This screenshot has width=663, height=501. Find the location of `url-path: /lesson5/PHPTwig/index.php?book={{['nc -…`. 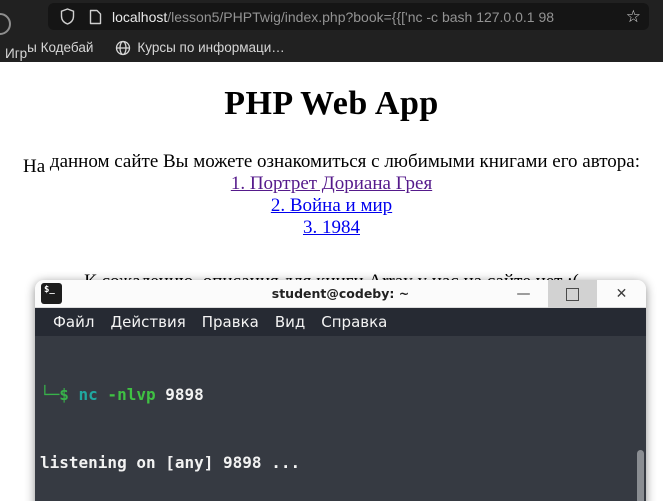

url-path: /lesson5/PHPTwig/index.php?book={{['nc -… is located at coordinates (361, 16).